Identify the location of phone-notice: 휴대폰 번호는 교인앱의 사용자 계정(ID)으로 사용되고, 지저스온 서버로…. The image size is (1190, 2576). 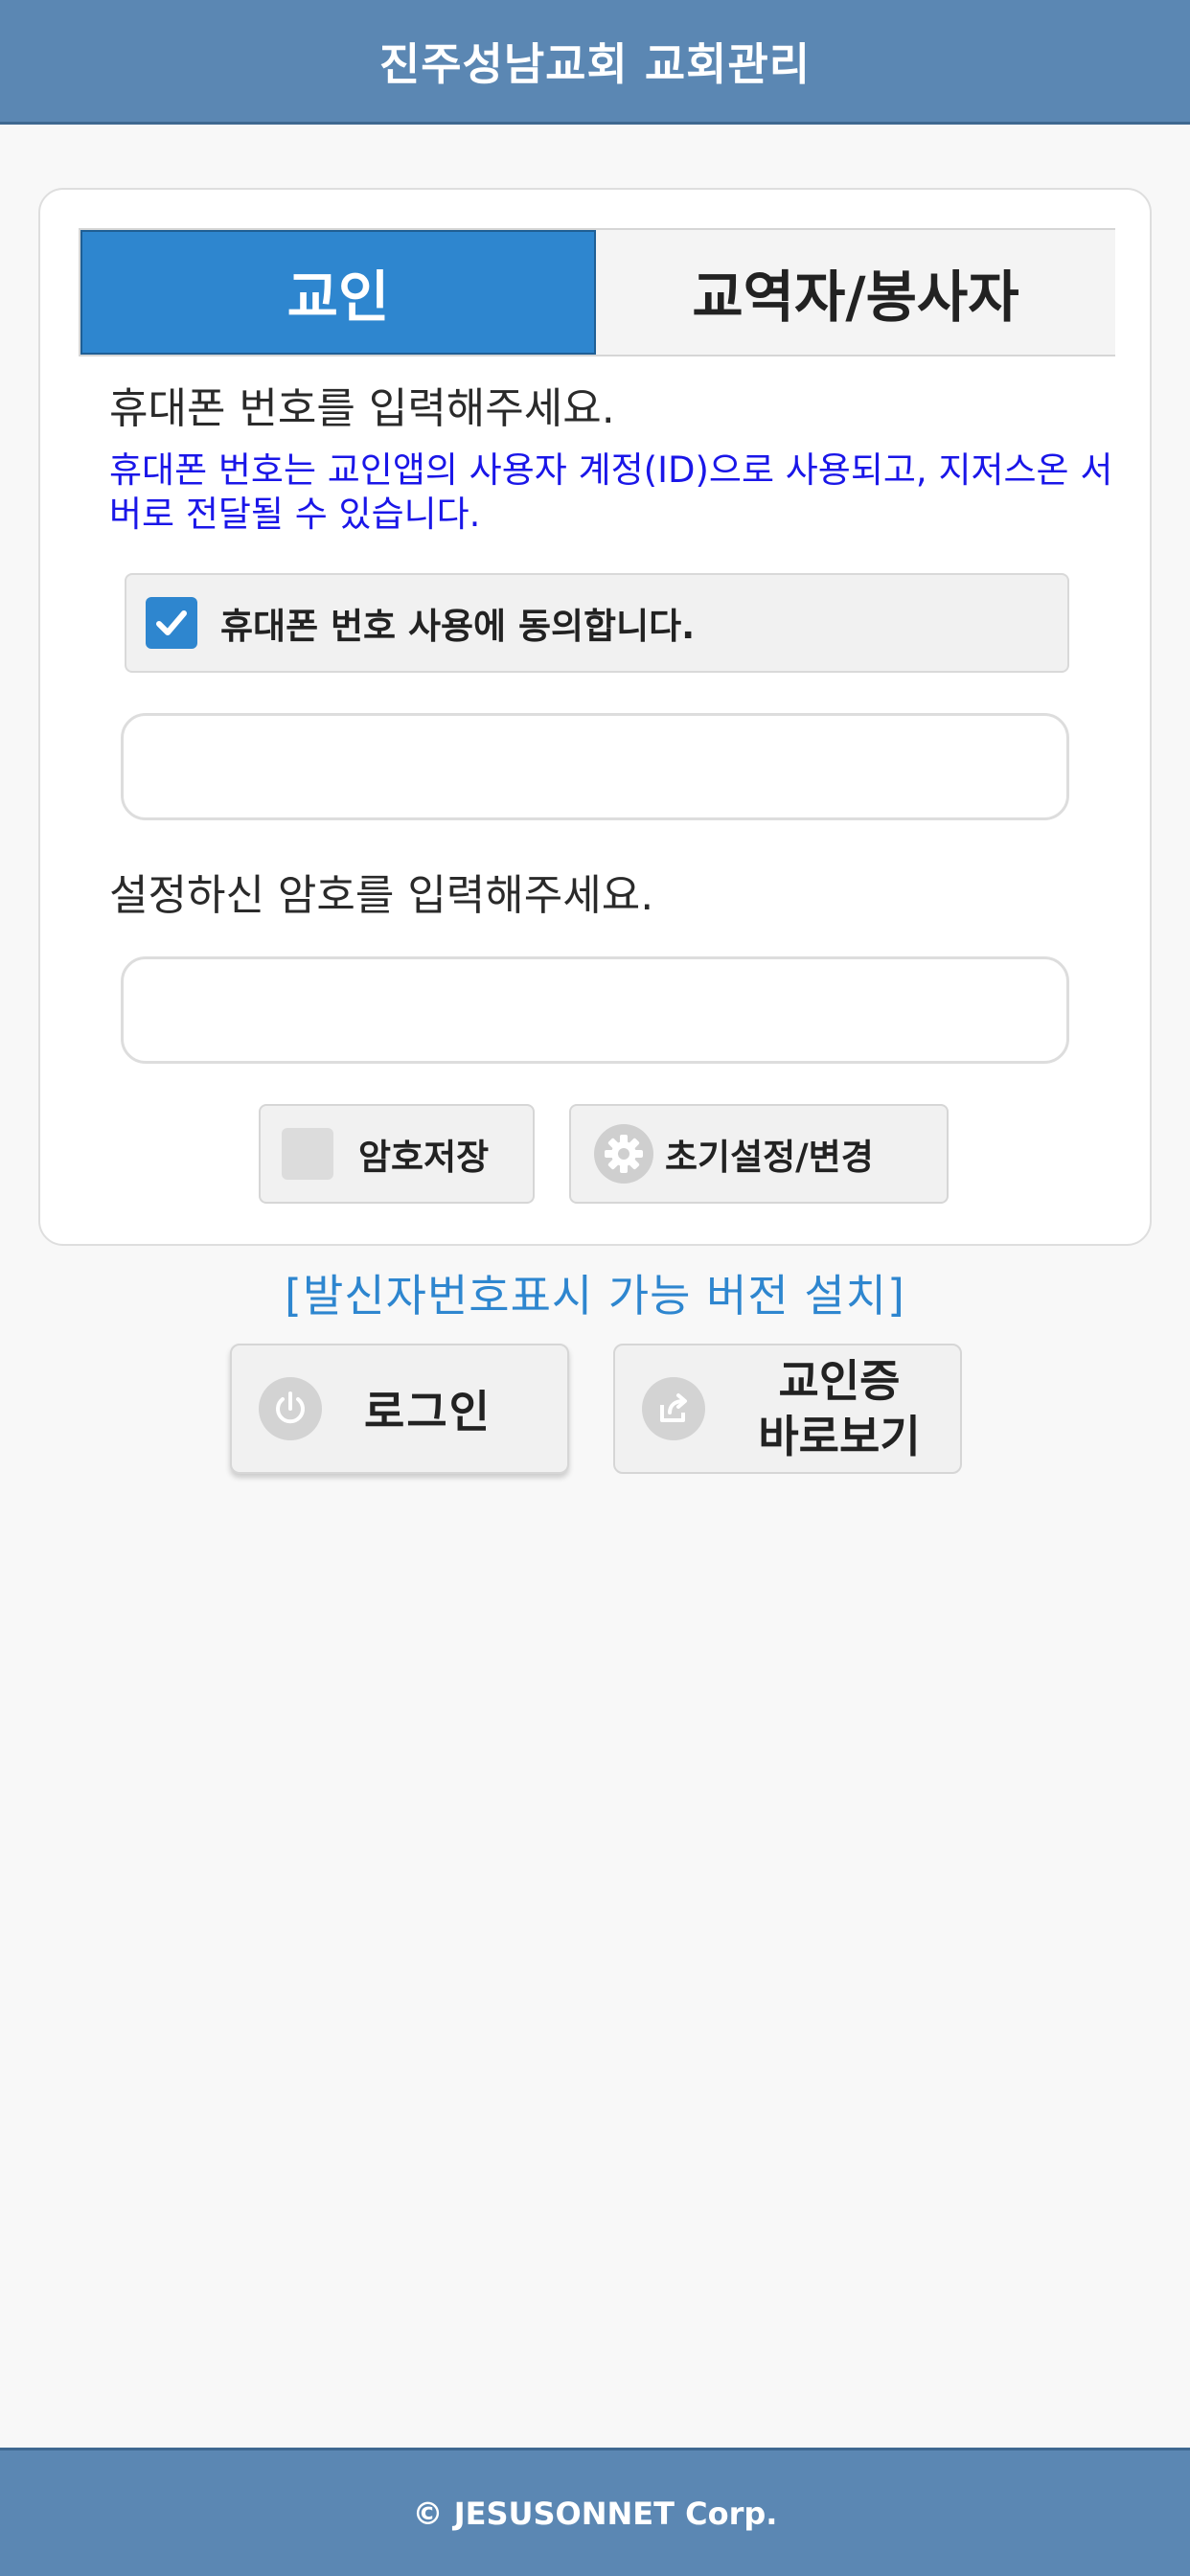
(611, 492).